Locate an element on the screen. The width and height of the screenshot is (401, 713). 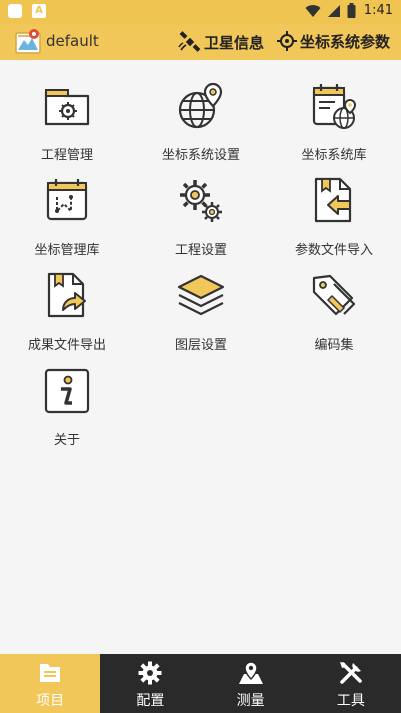
menu-label: 参数文件导入 is located at coordinates (333, 250).